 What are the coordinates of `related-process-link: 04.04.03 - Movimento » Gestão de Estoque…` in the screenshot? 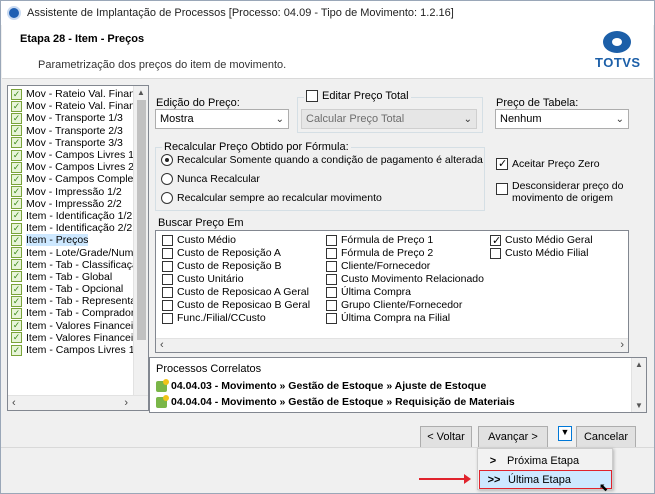 It's located at (321, 385).